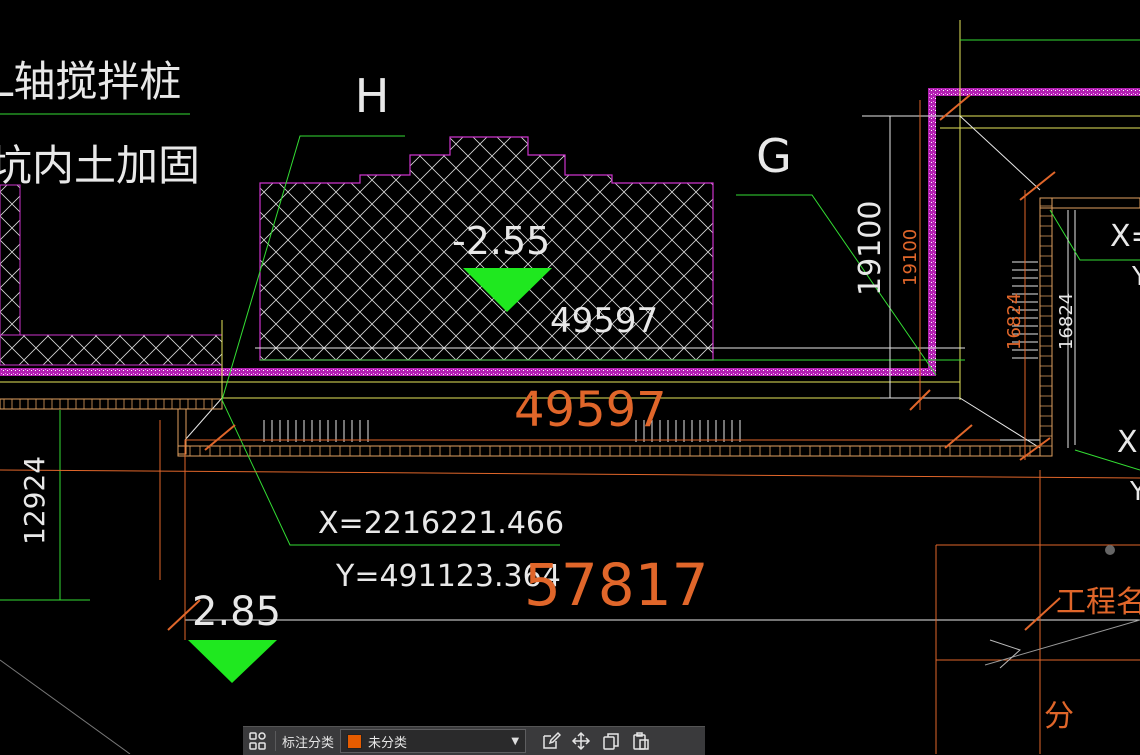  I want to click on coord-x: X=2216221.466, so click(441, 523).